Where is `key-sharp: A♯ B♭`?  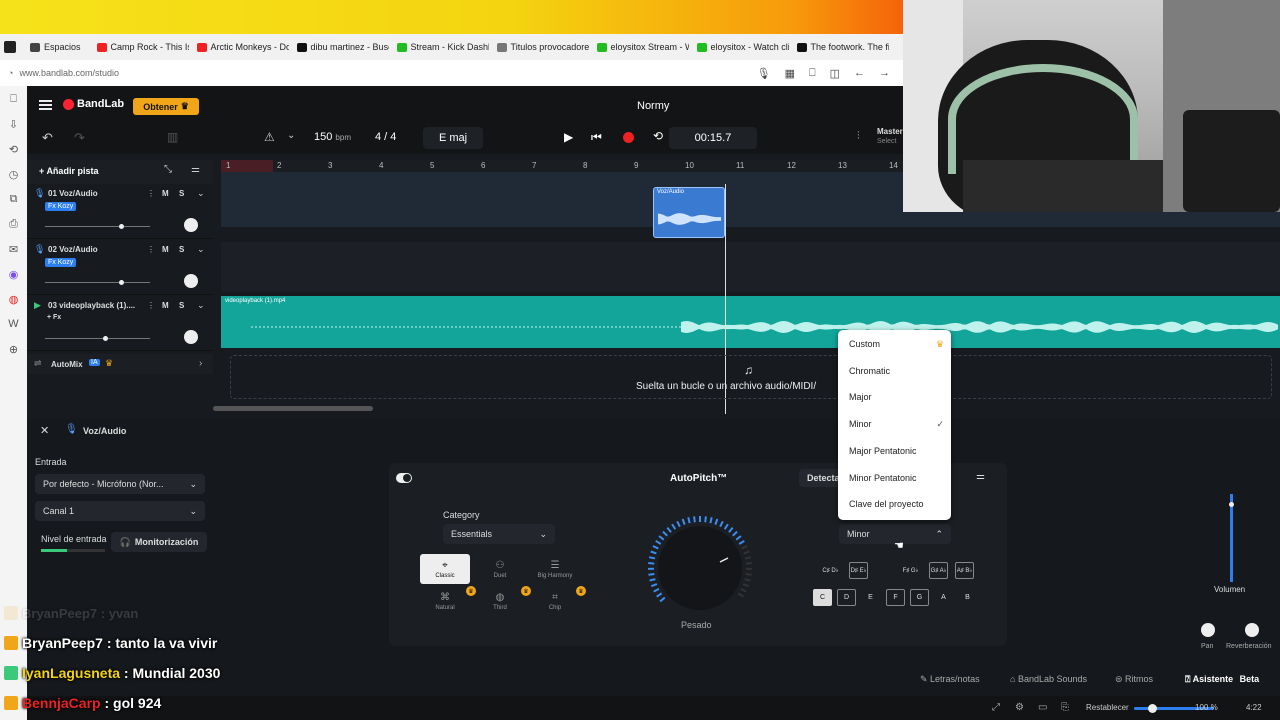
key-sharp: A♯ B♭ is located at coordinates (964, 570).